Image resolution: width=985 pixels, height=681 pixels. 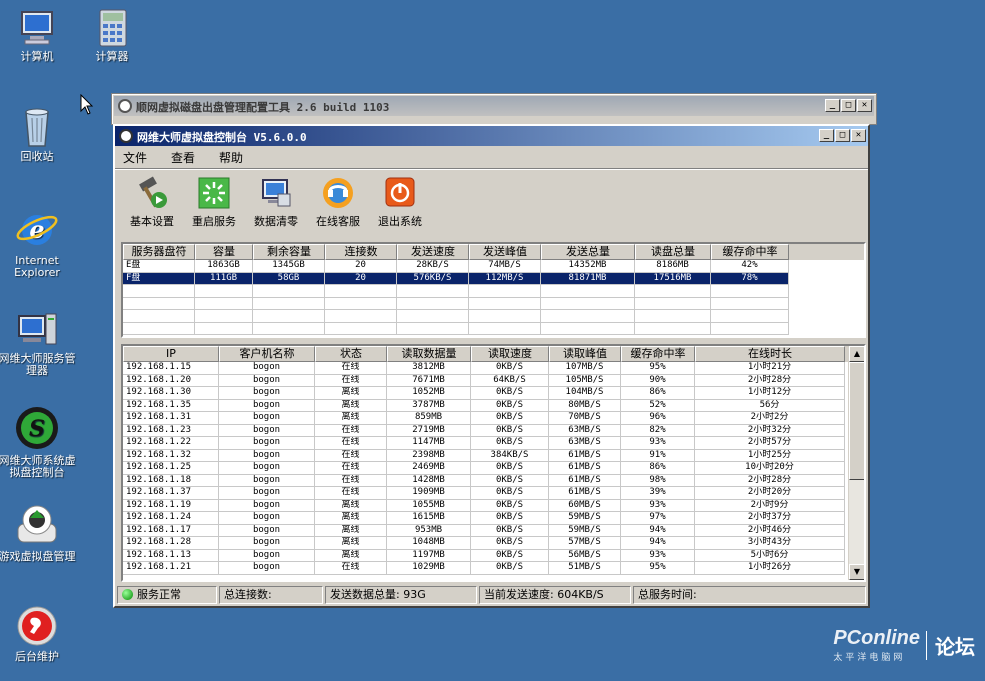 What do you see at coordinates (171, 354) in the screenshot?
I see `column-header: IP` at bounding box center [171, 354].